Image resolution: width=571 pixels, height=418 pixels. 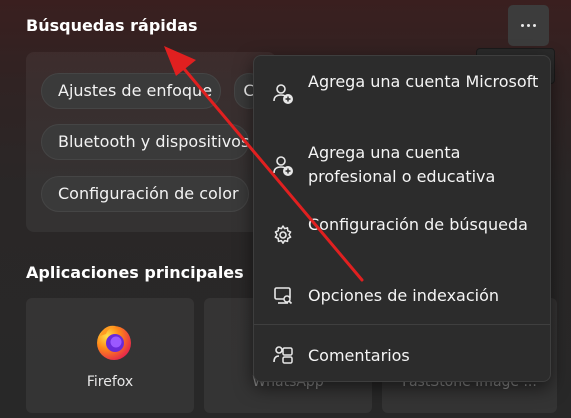 I want to click on menu-item-feedback: Comentarios, so click(x=402, y=356).